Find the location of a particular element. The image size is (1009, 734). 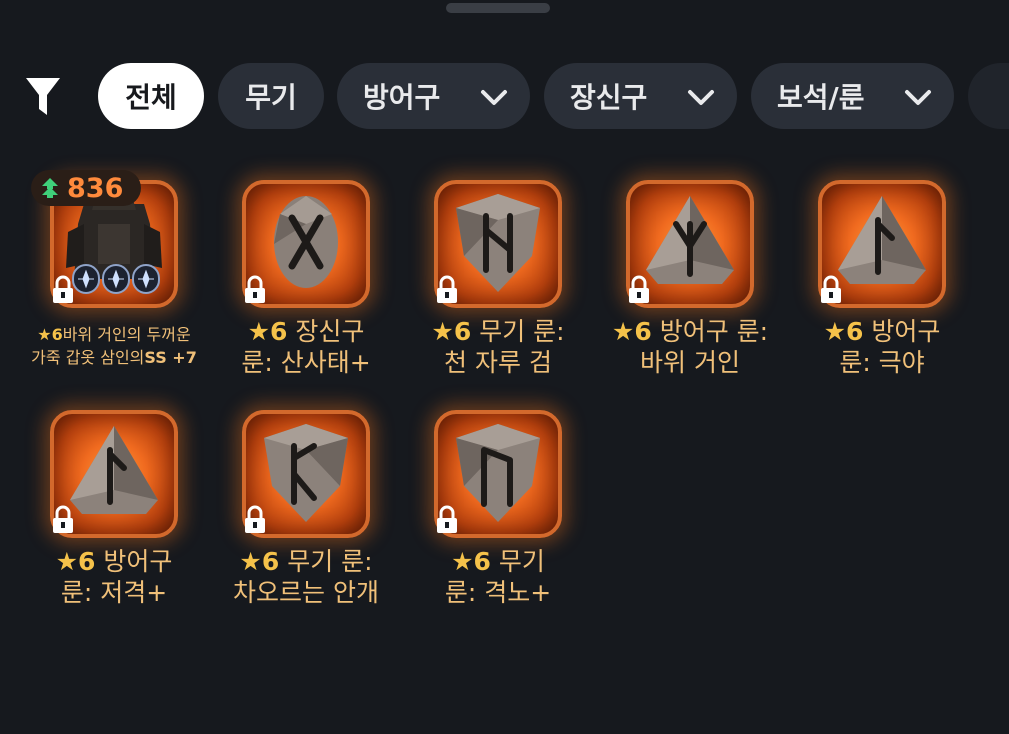

filter-chip-accessory-label: 장신구 is located at coordinates (609, 97).